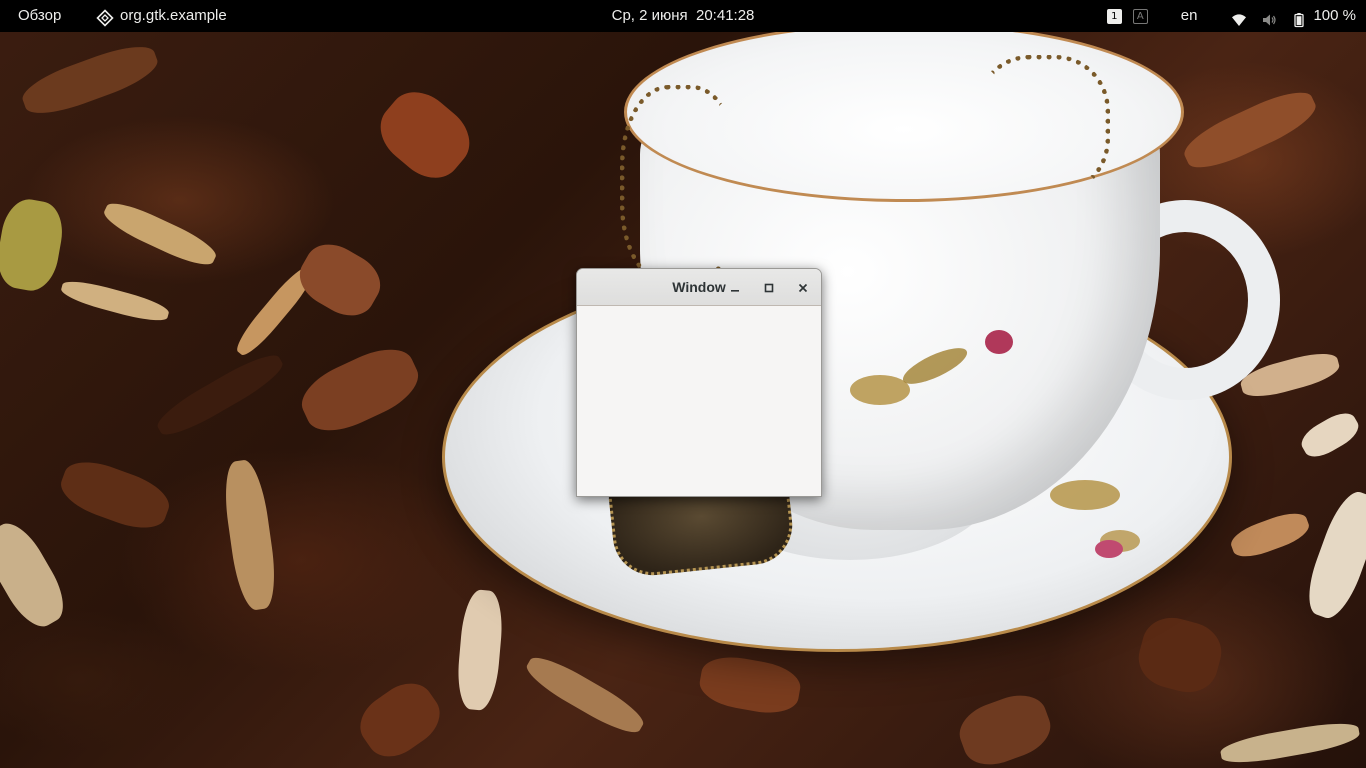 Image resolution: width=1366 pixels, height=768 pixels. I want to click on status-area: 1 A en 100 %, so click(1231, 16).